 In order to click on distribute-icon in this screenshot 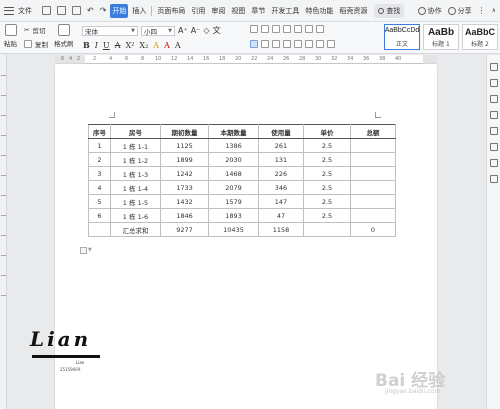, I will do `click(298, 44)`.